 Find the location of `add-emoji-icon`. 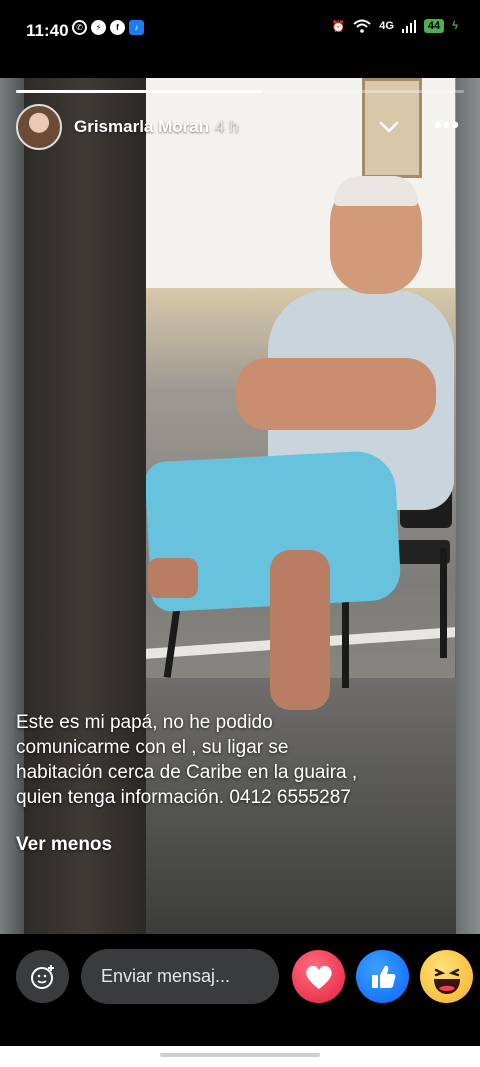

add-emoji-icon is located at coordinates (42, 976).